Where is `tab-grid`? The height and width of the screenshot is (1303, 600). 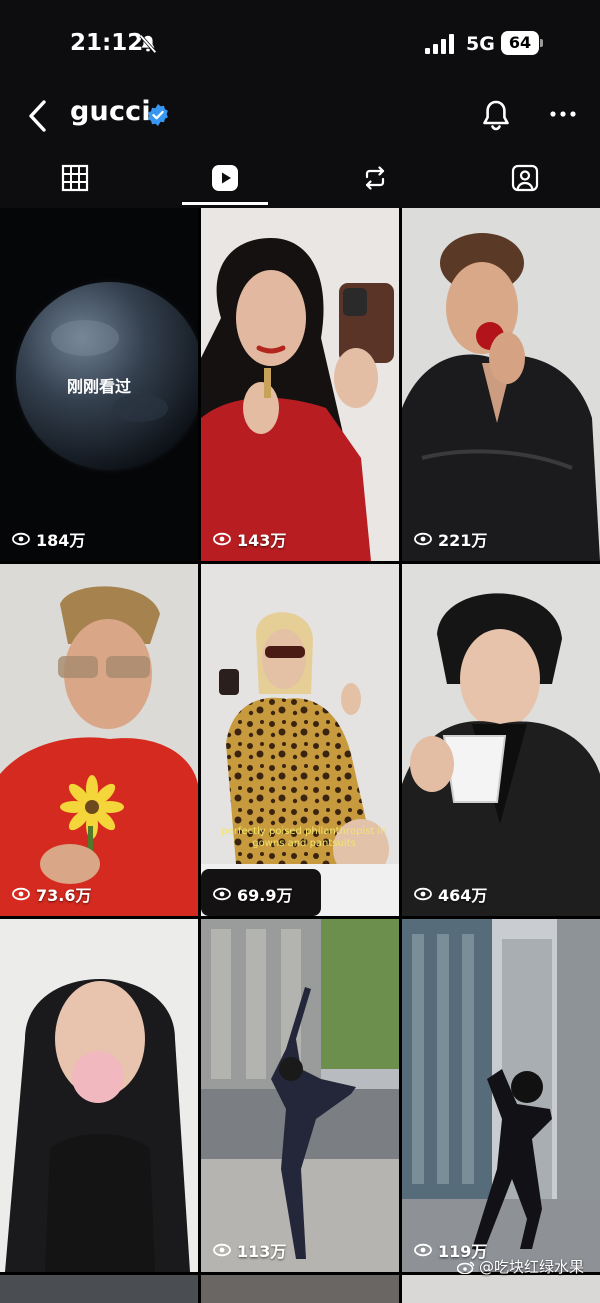
tab-grid is located at coordinates (75, 178).